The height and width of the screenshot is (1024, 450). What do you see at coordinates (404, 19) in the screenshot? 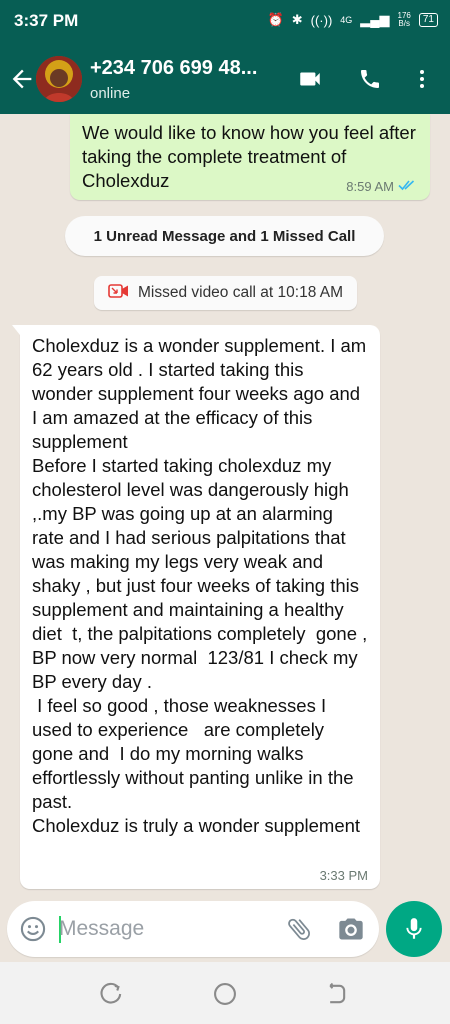
I see `network-speed: 176 B/s` at bounding box center [404, 19].